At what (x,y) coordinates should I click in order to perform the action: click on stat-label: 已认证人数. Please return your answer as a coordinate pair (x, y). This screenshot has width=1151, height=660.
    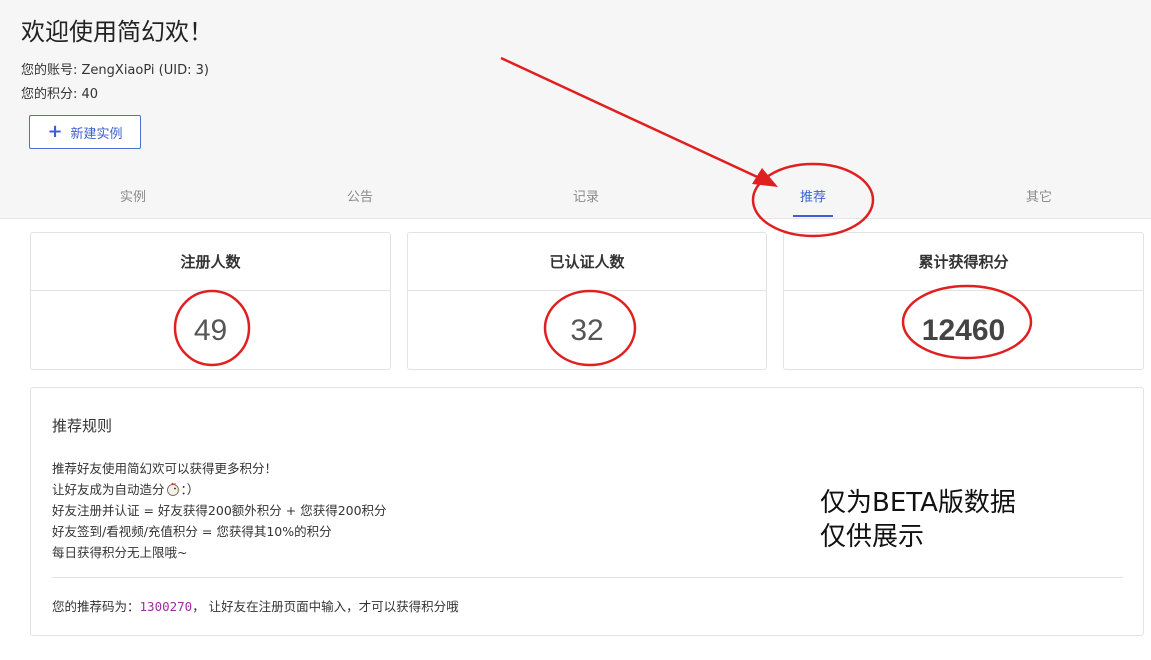
    Looking at the image, I should click on (587, 262).